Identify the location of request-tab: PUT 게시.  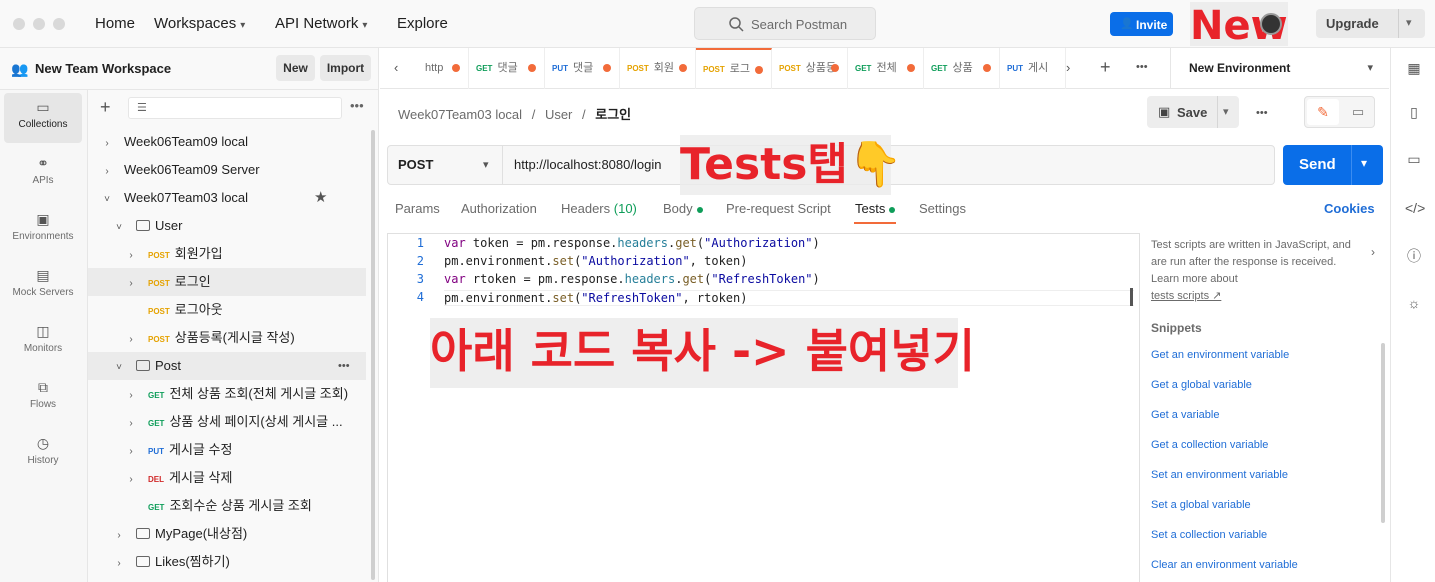
(1033, 68).